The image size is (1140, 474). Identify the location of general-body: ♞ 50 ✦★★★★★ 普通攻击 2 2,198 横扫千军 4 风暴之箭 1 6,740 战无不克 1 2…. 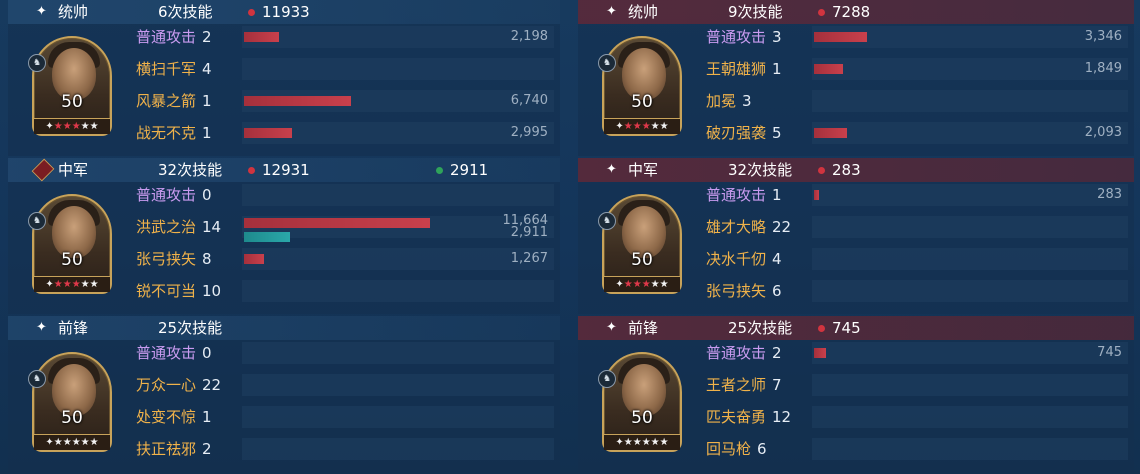
(284, 90).